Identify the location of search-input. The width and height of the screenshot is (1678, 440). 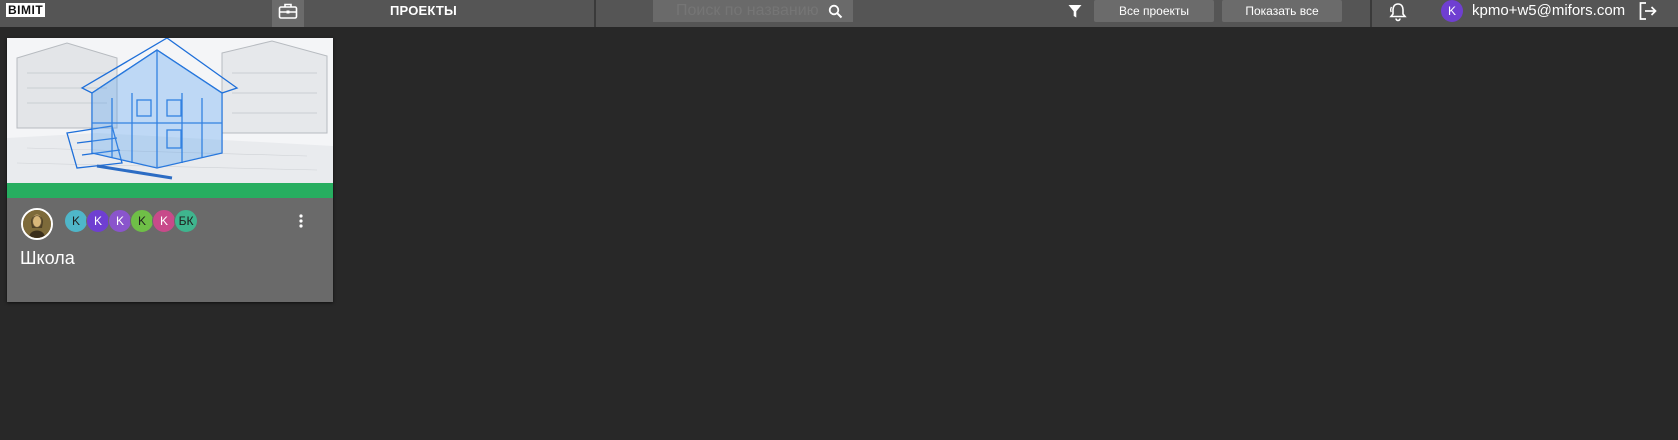
(751, 11).